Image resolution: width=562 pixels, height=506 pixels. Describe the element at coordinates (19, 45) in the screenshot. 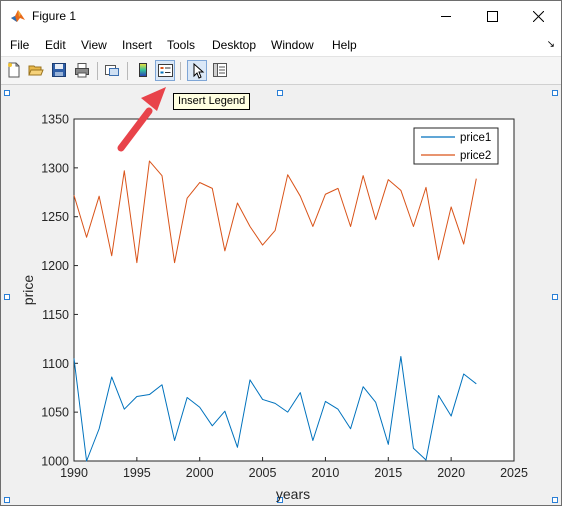

I see `menu-file: File` at that location.